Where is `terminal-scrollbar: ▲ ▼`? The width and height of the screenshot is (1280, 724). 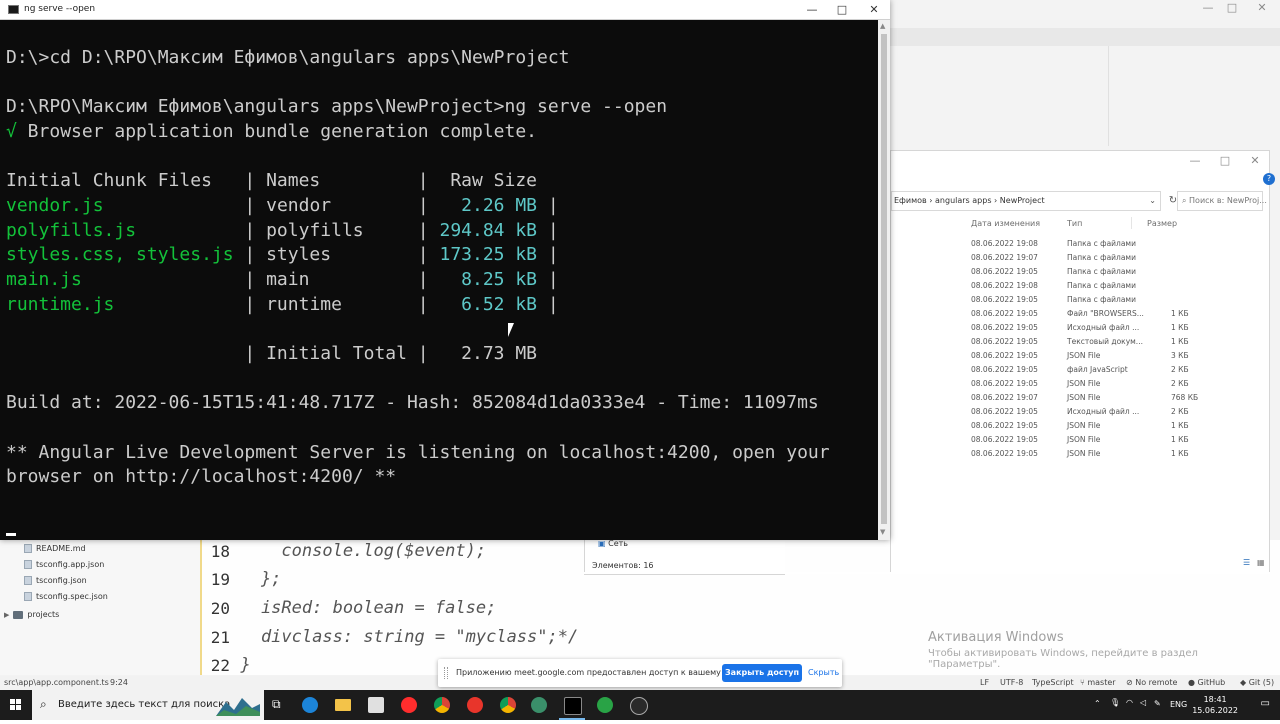
terminal-scrollbar: ▲ ▼ is located at coordinates (884, 280).